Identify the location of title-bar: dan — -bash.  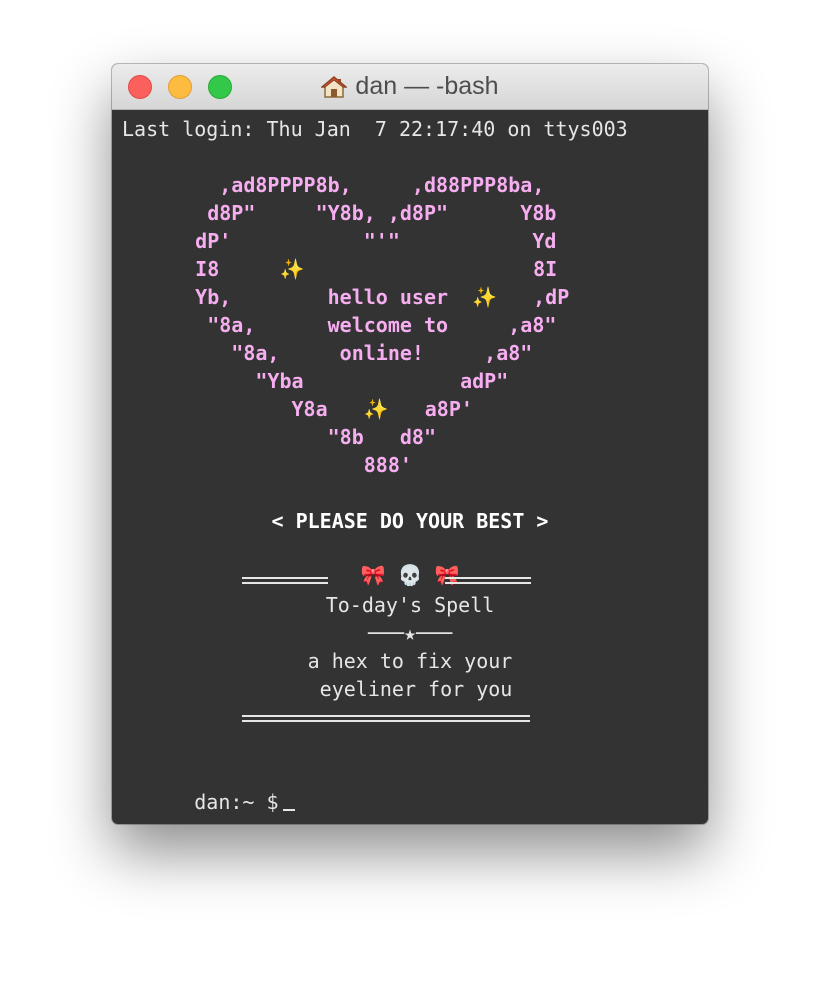
(410, 87).